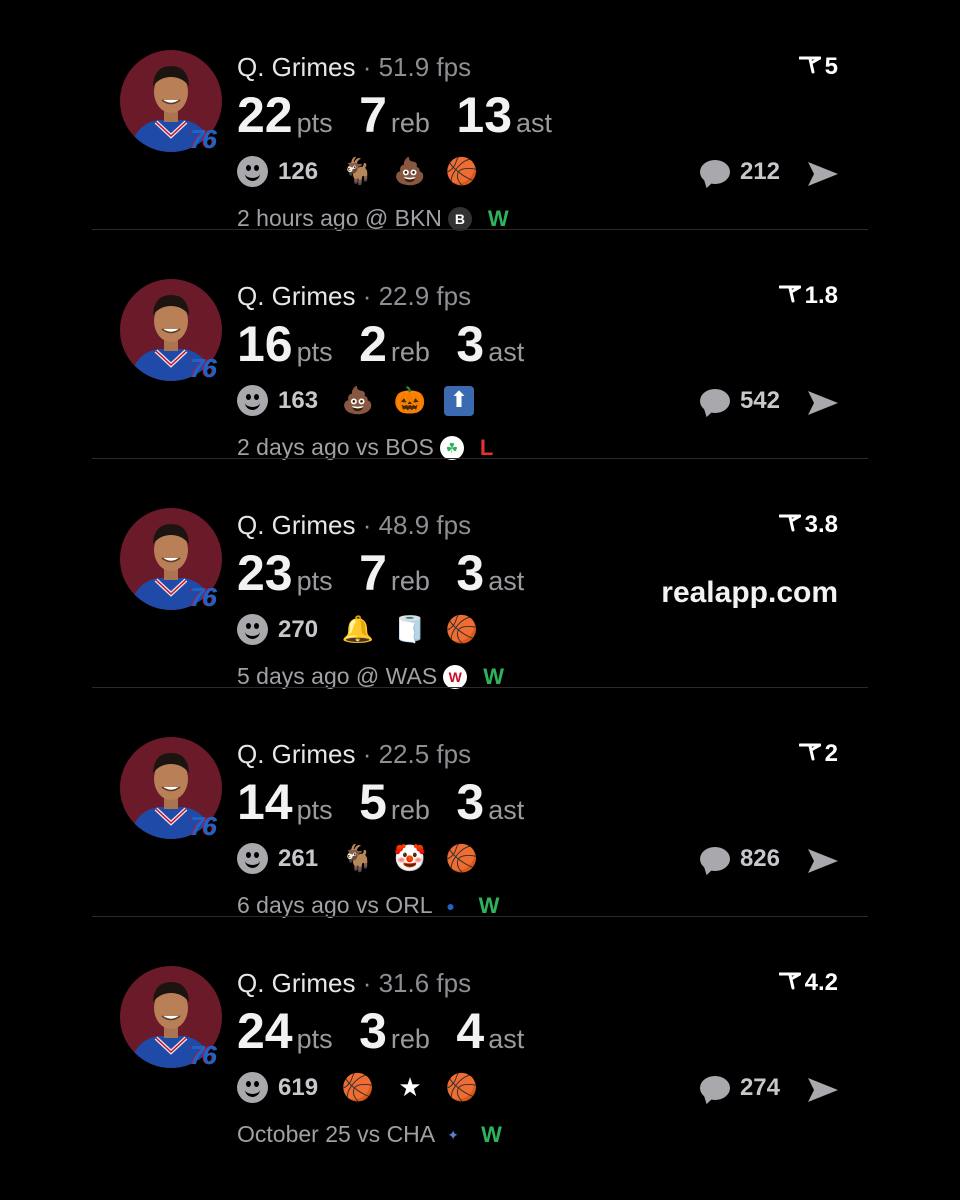 The height and width of the screenshot is (1200, 960). Describe the element at coordinates (739, 401) in the screenshot. I see `comments-button: 542` at that location.